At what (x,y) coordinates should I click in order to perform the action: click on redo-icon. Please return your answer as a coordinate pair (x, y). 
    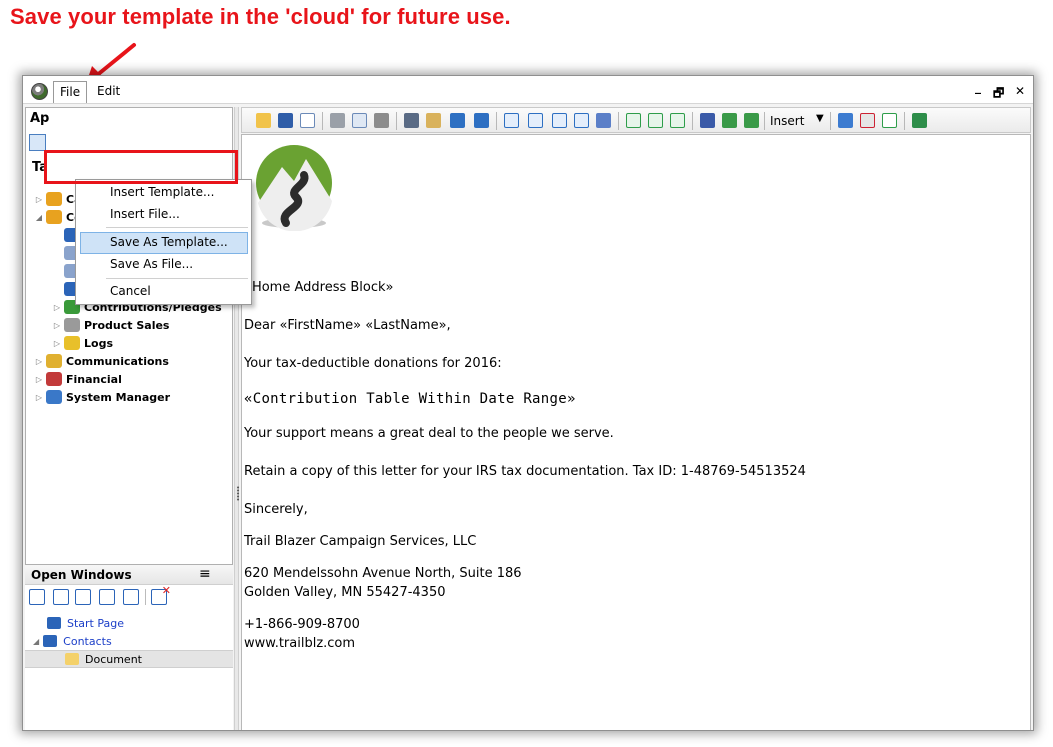
    Looking at the image, I should click on (481, 120).